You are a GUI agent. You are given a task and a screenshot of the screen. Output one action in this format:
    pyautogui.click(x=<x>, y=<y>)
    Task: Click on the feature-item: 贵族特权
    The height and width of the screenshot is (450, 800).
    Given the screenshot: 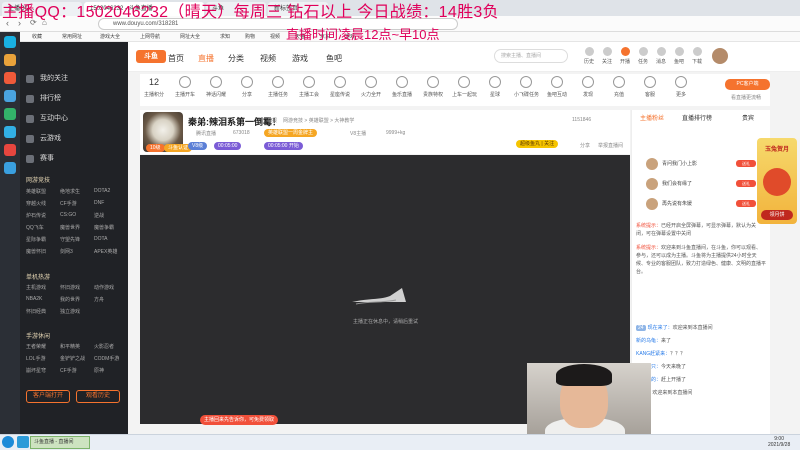 What is the action you would take?
    pyautogui.click(x=433, y=87)
    